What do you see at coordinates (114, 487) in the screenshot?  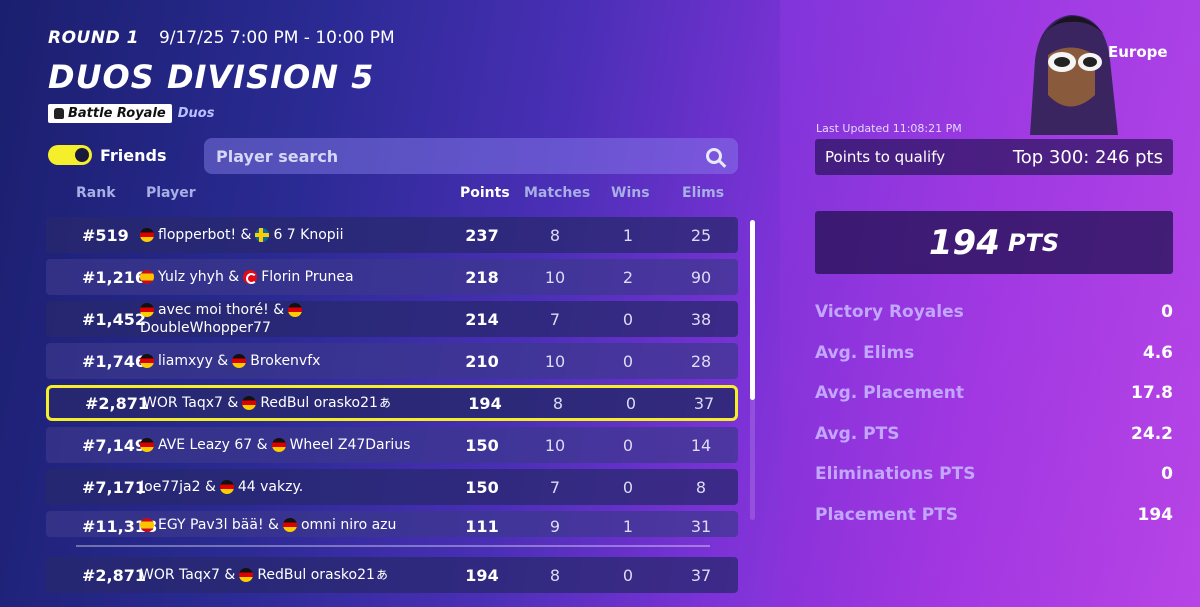 I see `rank-cell: #7,171` at bounding box center [114, 487].